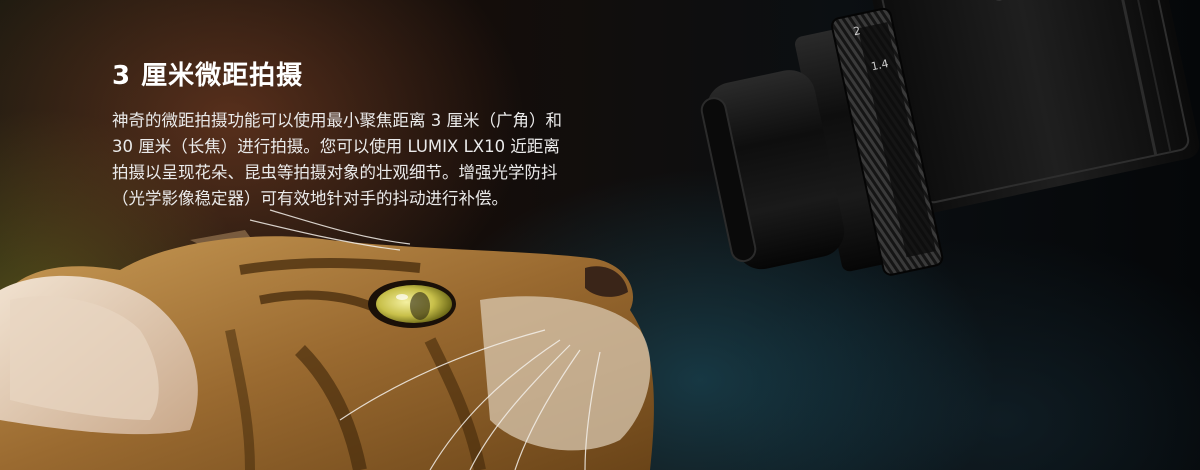 The height and width of the screenshot is (470, 1200). Describe the element at coordinates (336, 146) in the screenshot. I see `feature-body-line: 30 厘米（长焦）进行拍摄。您可以使用 LUMIX LX10 近距离` at that location.